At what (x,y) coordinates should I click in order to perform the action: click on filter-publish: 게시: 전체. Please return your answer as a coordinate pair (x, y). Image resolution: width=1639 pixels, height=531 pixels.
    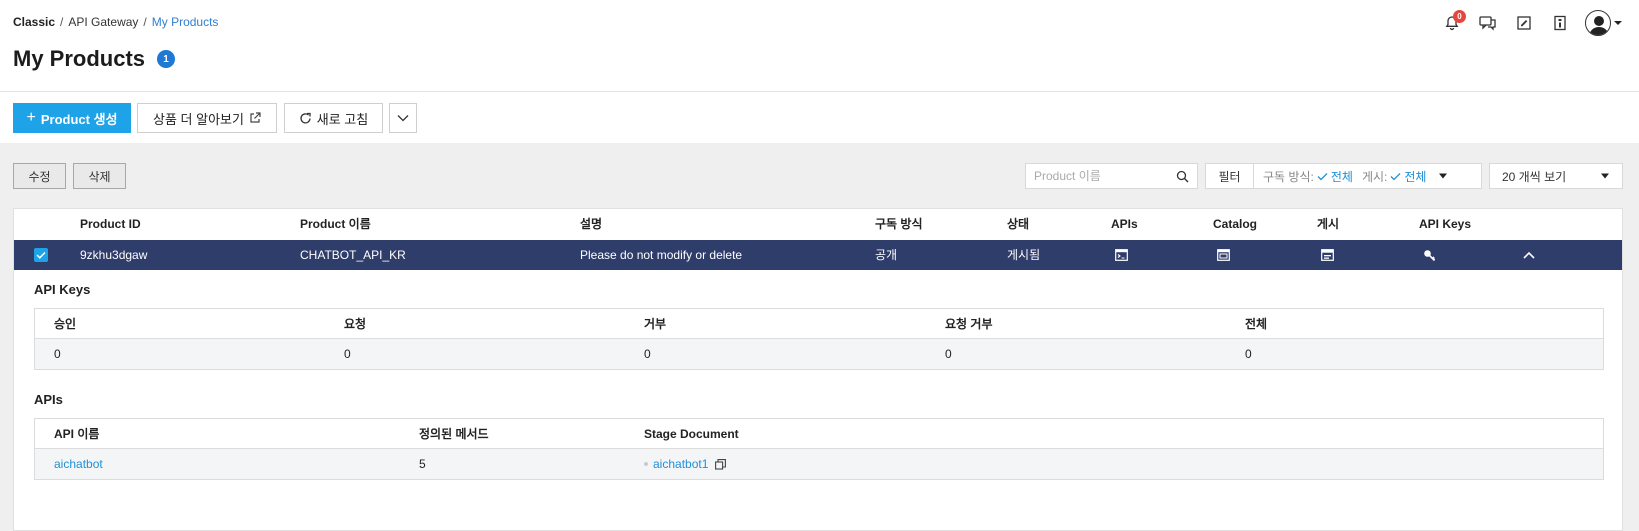
    Looking at the image, I should click on (1394, 176).